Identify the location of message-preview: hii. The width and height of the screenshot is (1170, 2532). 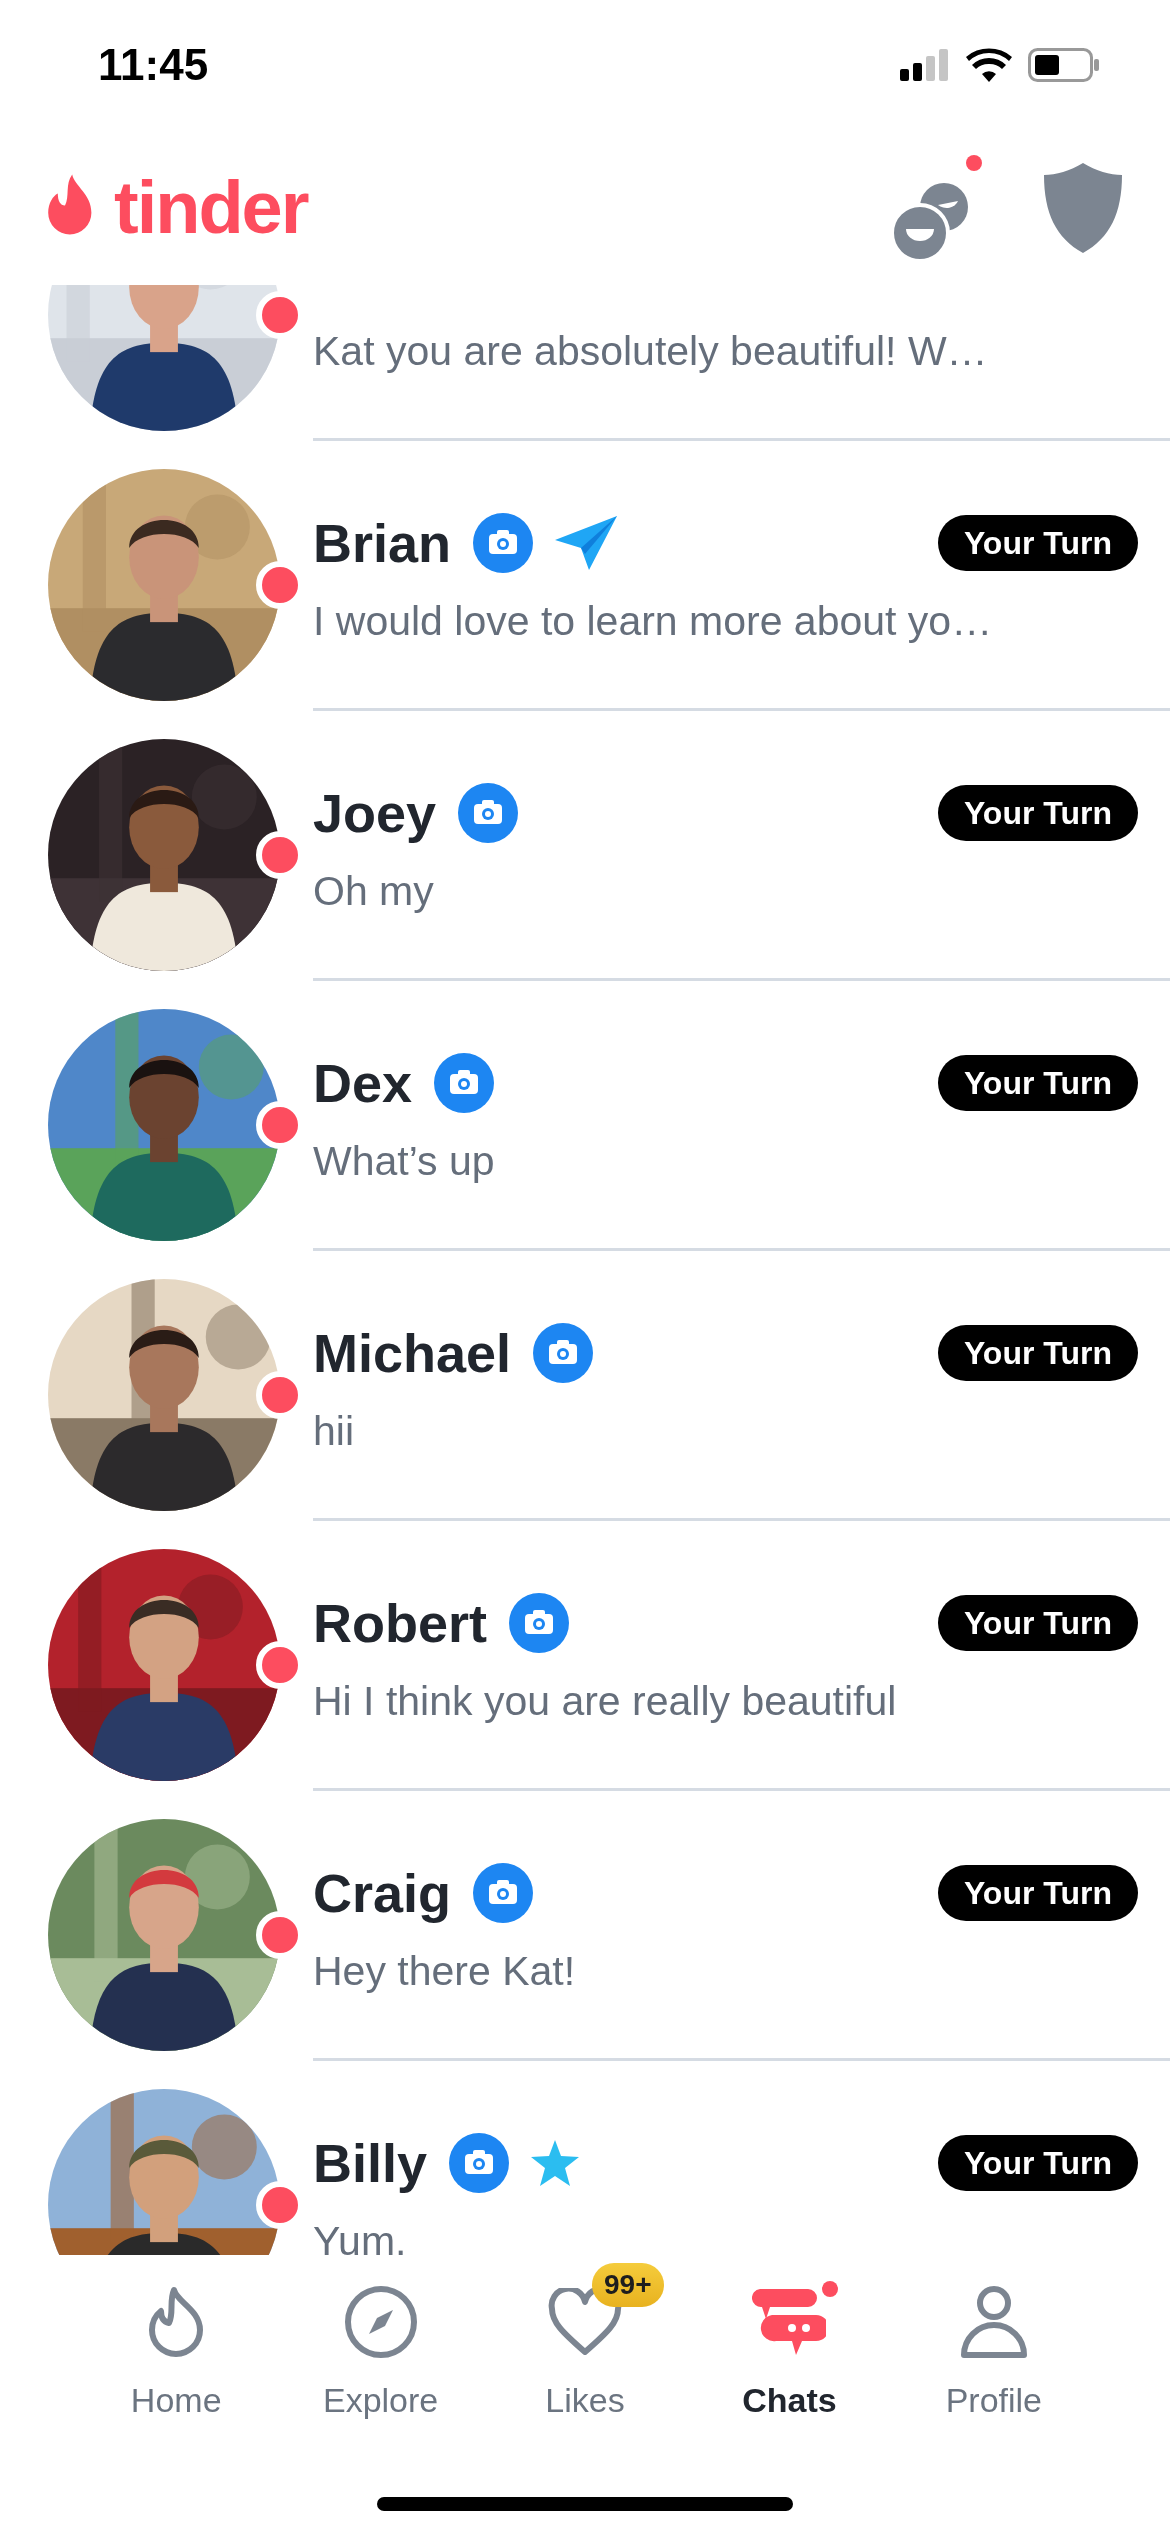
(334, 1431).